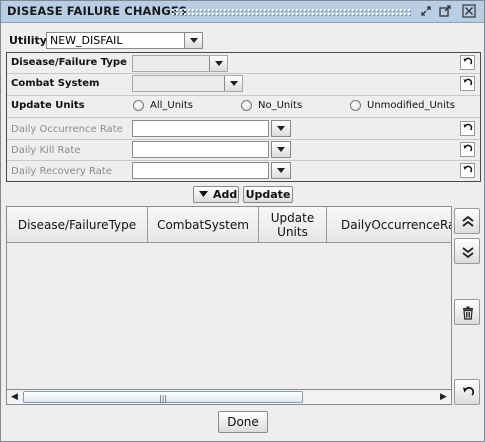 This screenshot has width=485, height=442. I want to click on daily-occurrence-rate-dropdown, so click(281, 128).